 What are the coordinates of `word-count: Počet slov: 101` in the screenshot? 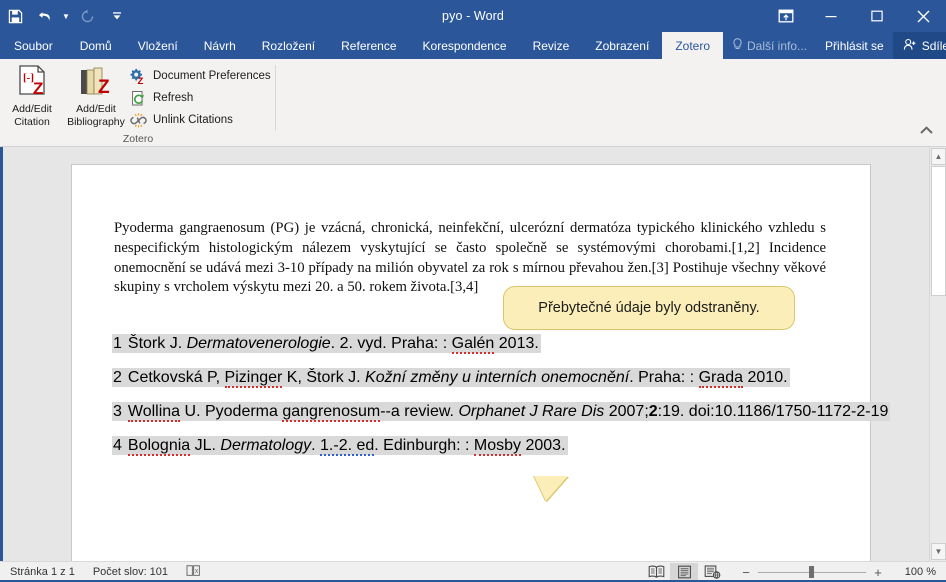 It's located at (130, 572).